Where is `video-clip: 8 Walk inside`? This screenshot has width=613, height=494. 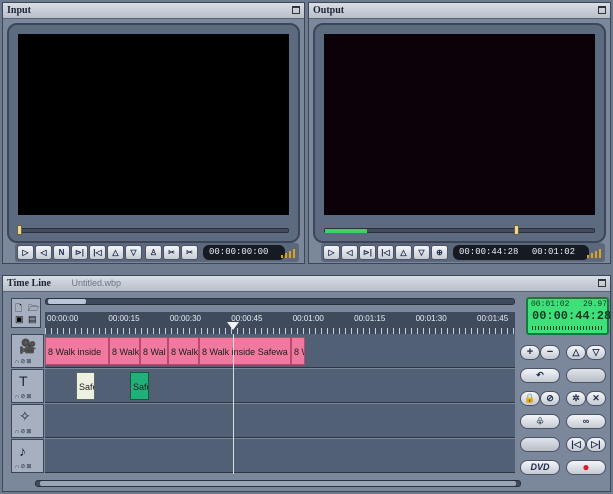 video-clip: 8 Walk inside is located at coordinates (77, 351).